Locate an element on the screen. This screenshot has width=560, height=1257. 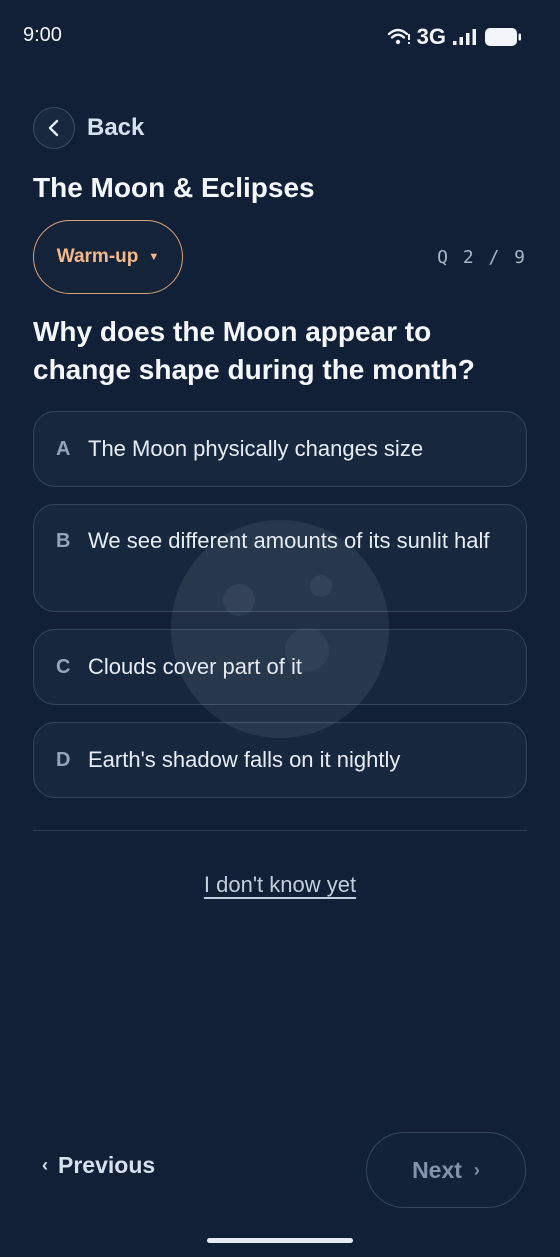
option-d: D Earth's shadow falls on it nightly is located at coordinates (280, 760).